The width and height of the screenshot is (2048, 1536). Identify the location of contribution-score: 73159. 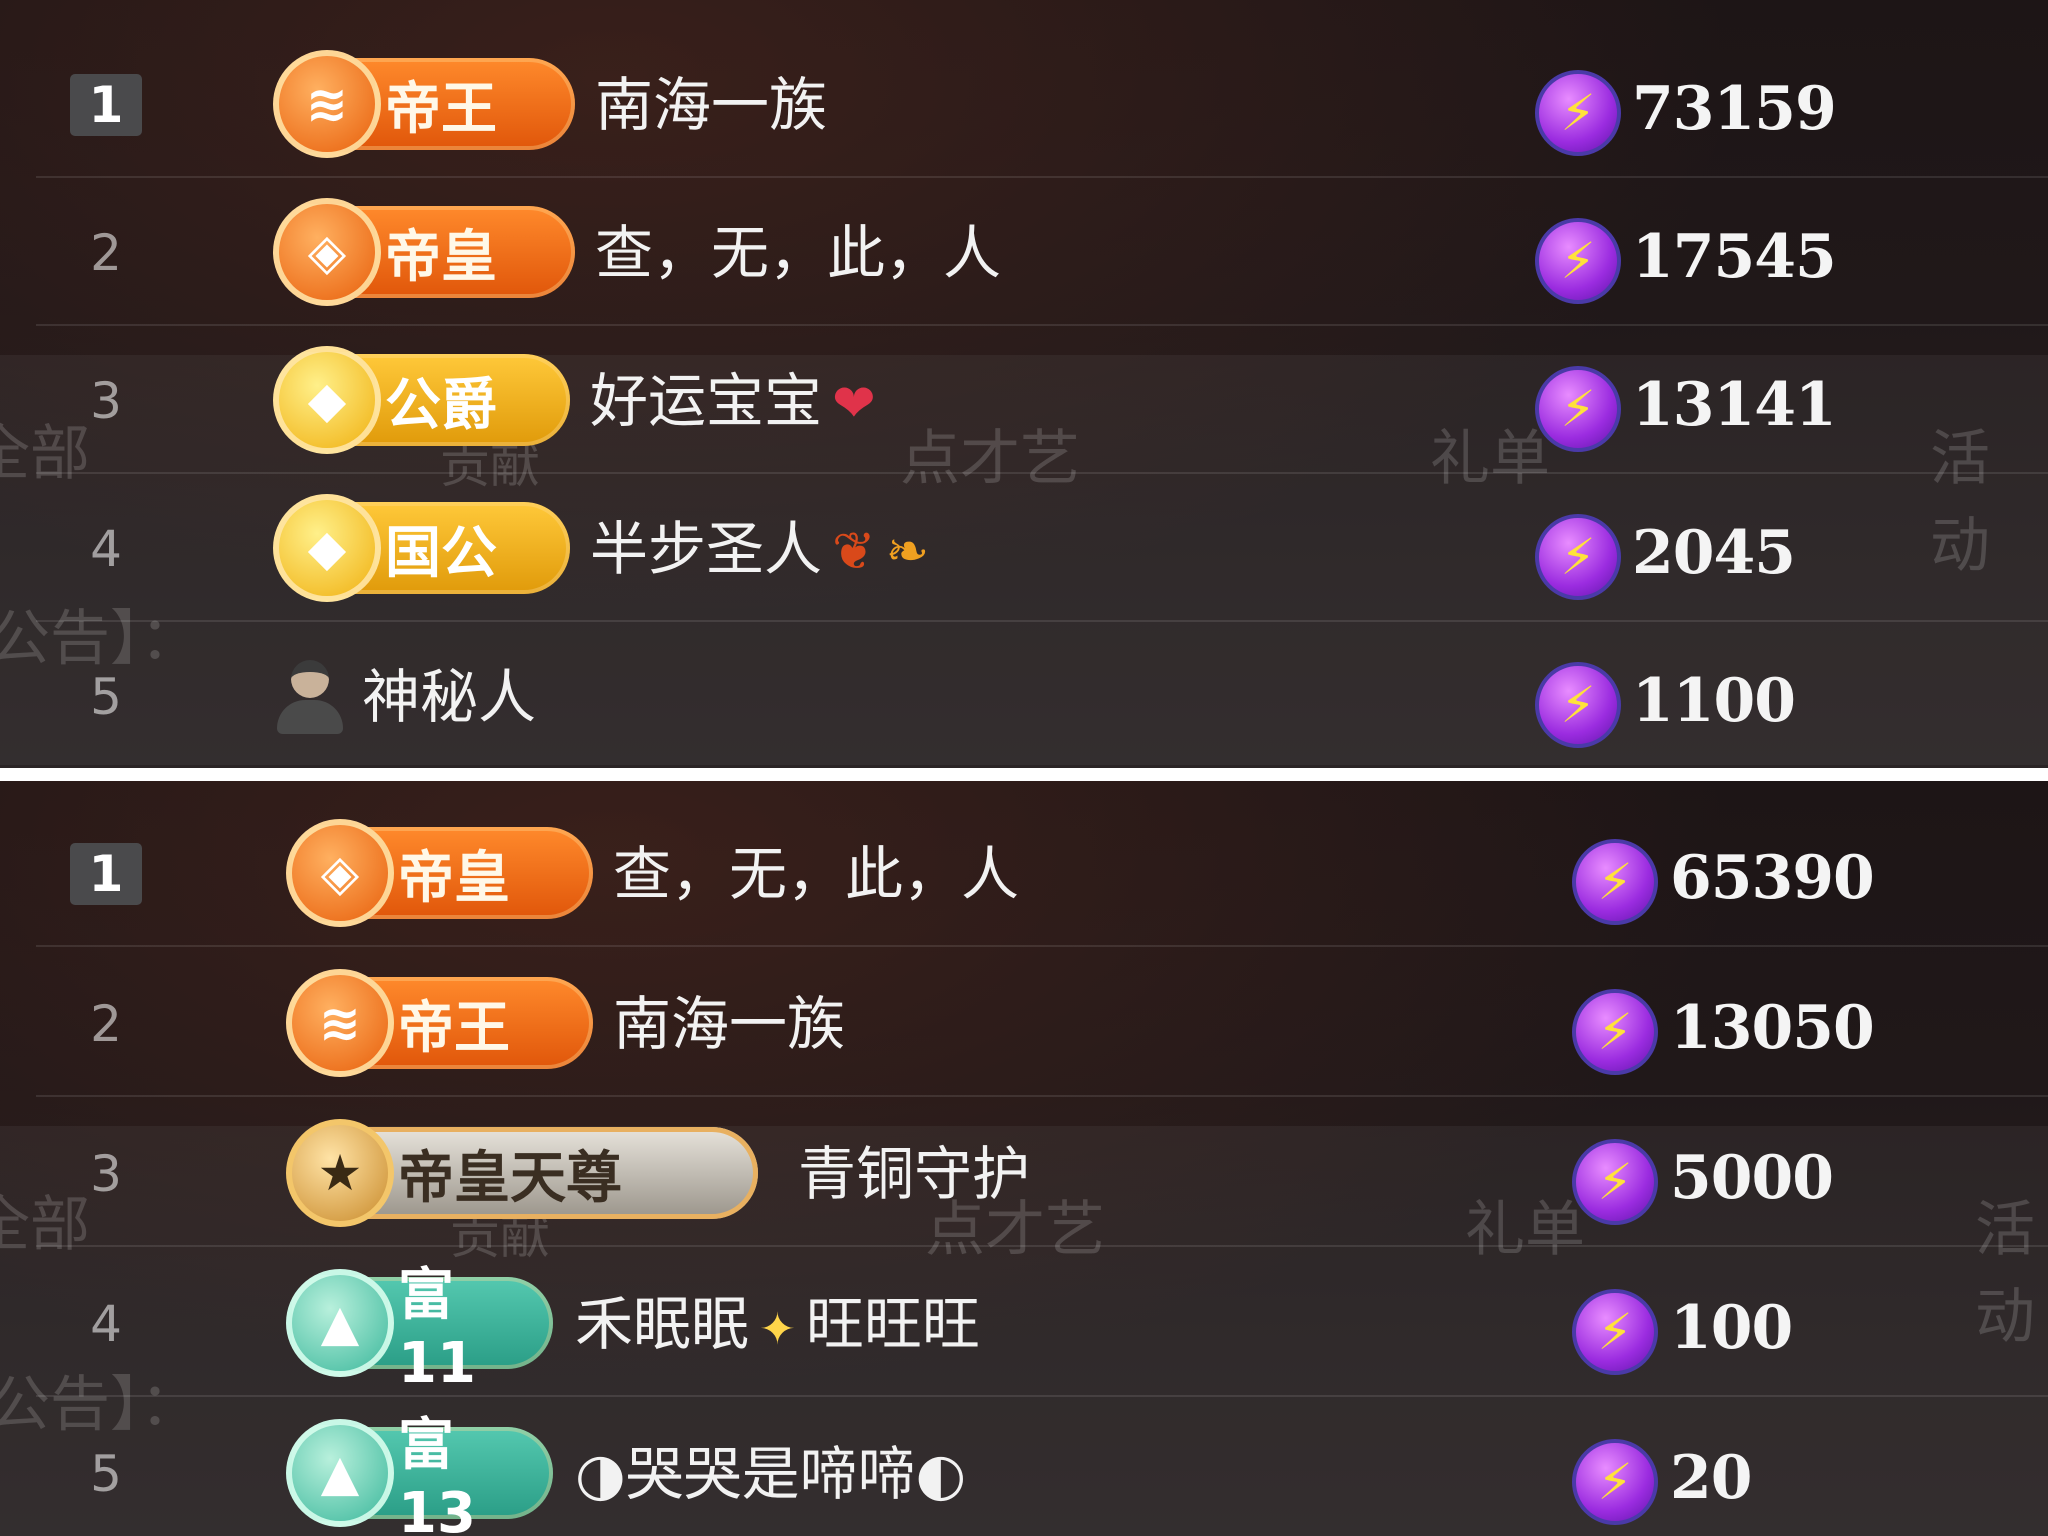
(1734, 109).